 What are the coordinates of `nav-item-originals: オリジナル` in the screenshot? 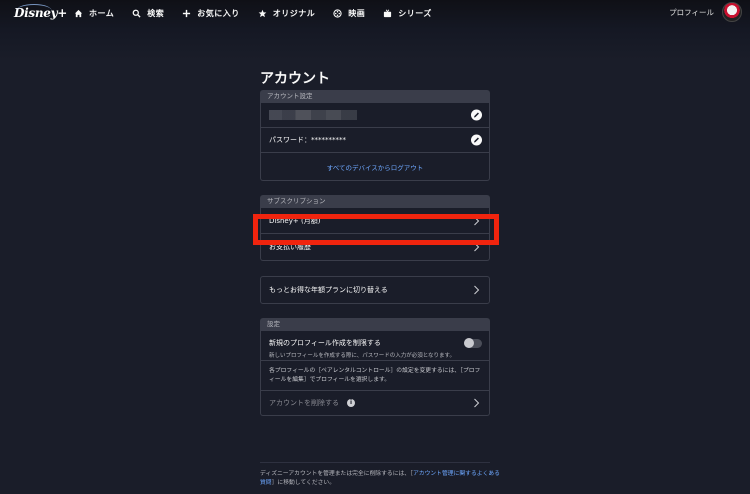 It's located at (287, 13).